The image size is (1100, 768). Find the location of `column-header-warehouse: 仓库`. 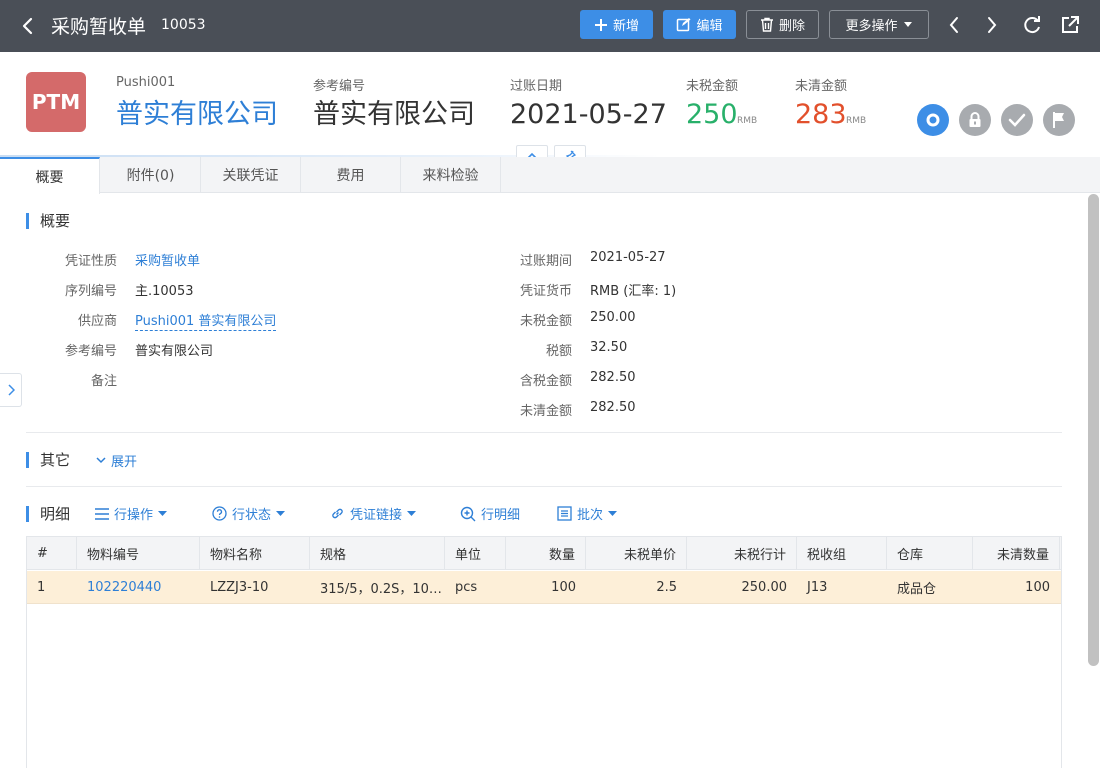

column-header-warehouse: 仓库 is located at coordinates (930, 553).